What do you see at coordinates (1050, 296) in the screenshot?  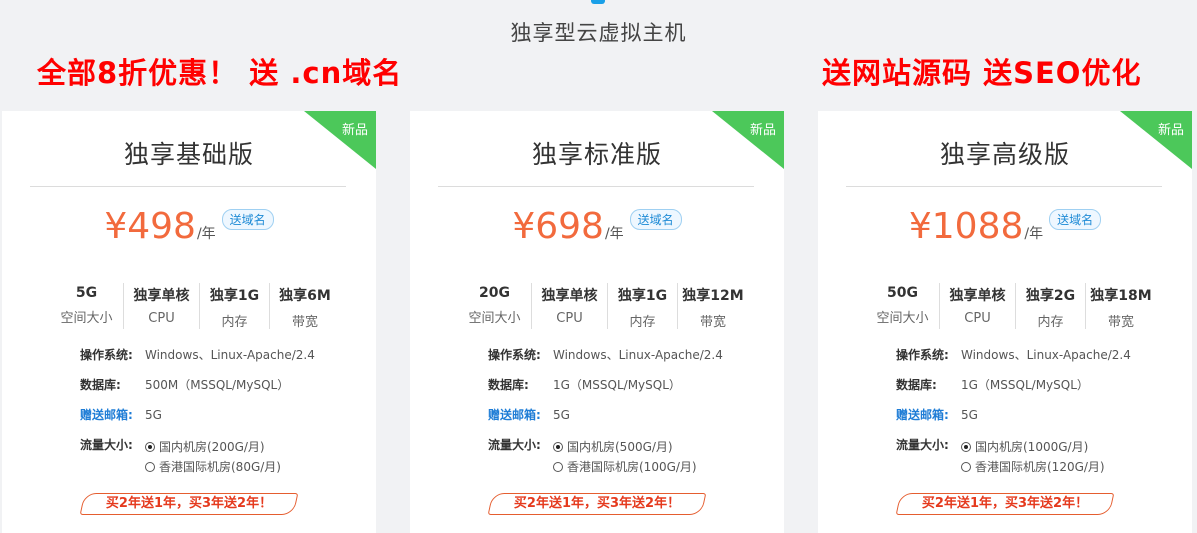 I see `spec-value: 独享2G` at bounding box center [1050, 296].